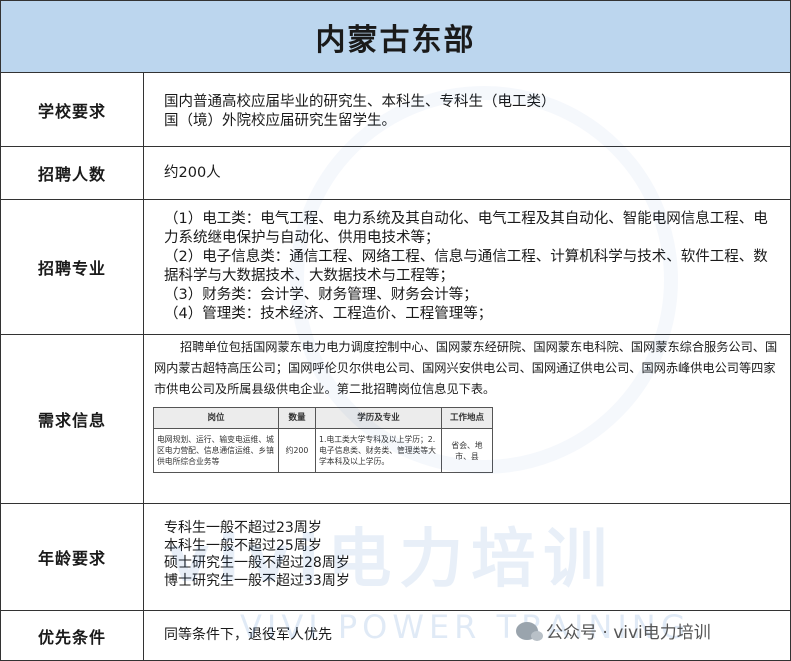 Image resolution: width=791 pixels, height=661 pixels. What do you see at coordinates (72, 109) in the screenshot?
I see `row-label: 学校要求` at bounding box center [72, 109].